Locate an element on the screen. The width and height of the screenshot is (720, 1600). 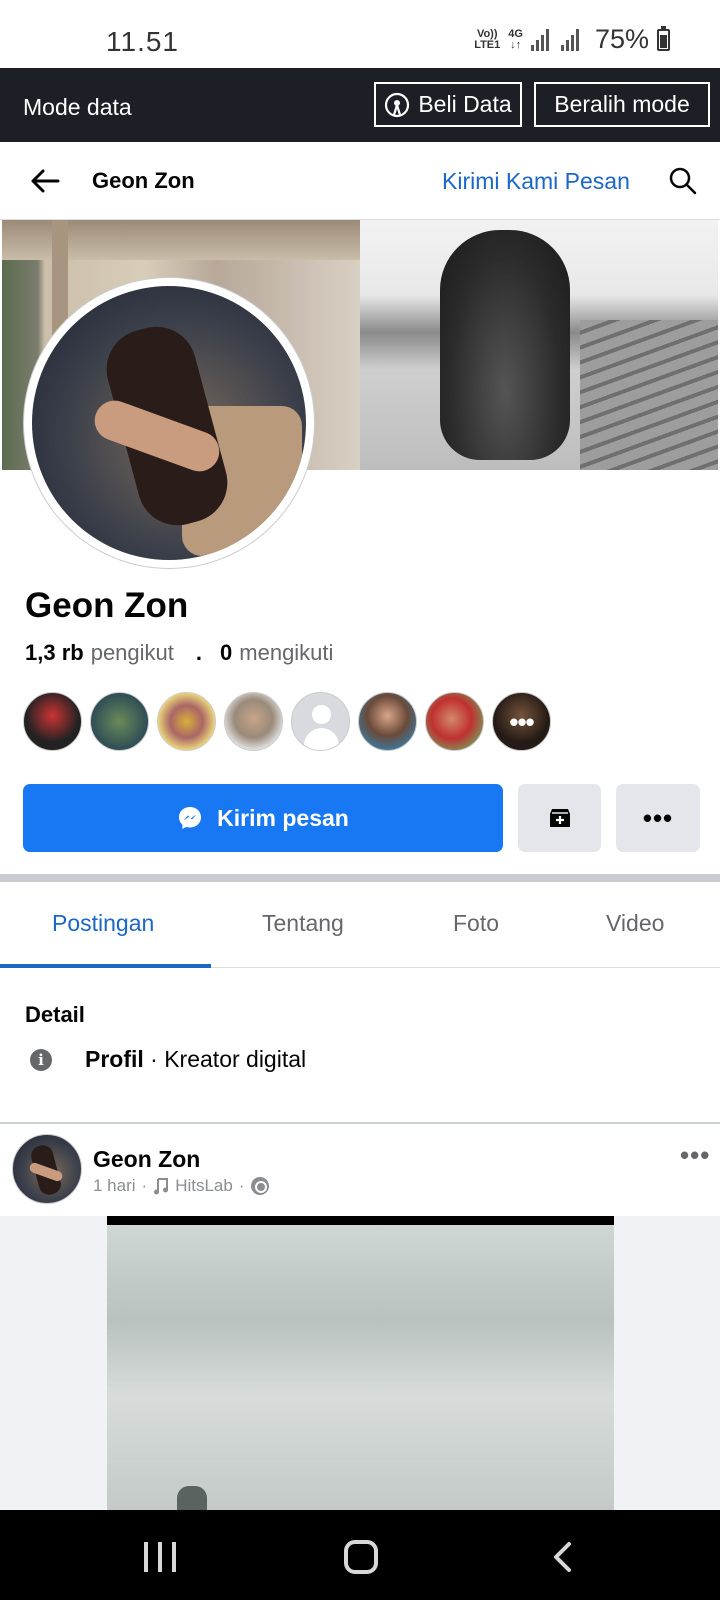
profile-type-row: i Profil · Kreator digital is located at coordinates (168, 1059).